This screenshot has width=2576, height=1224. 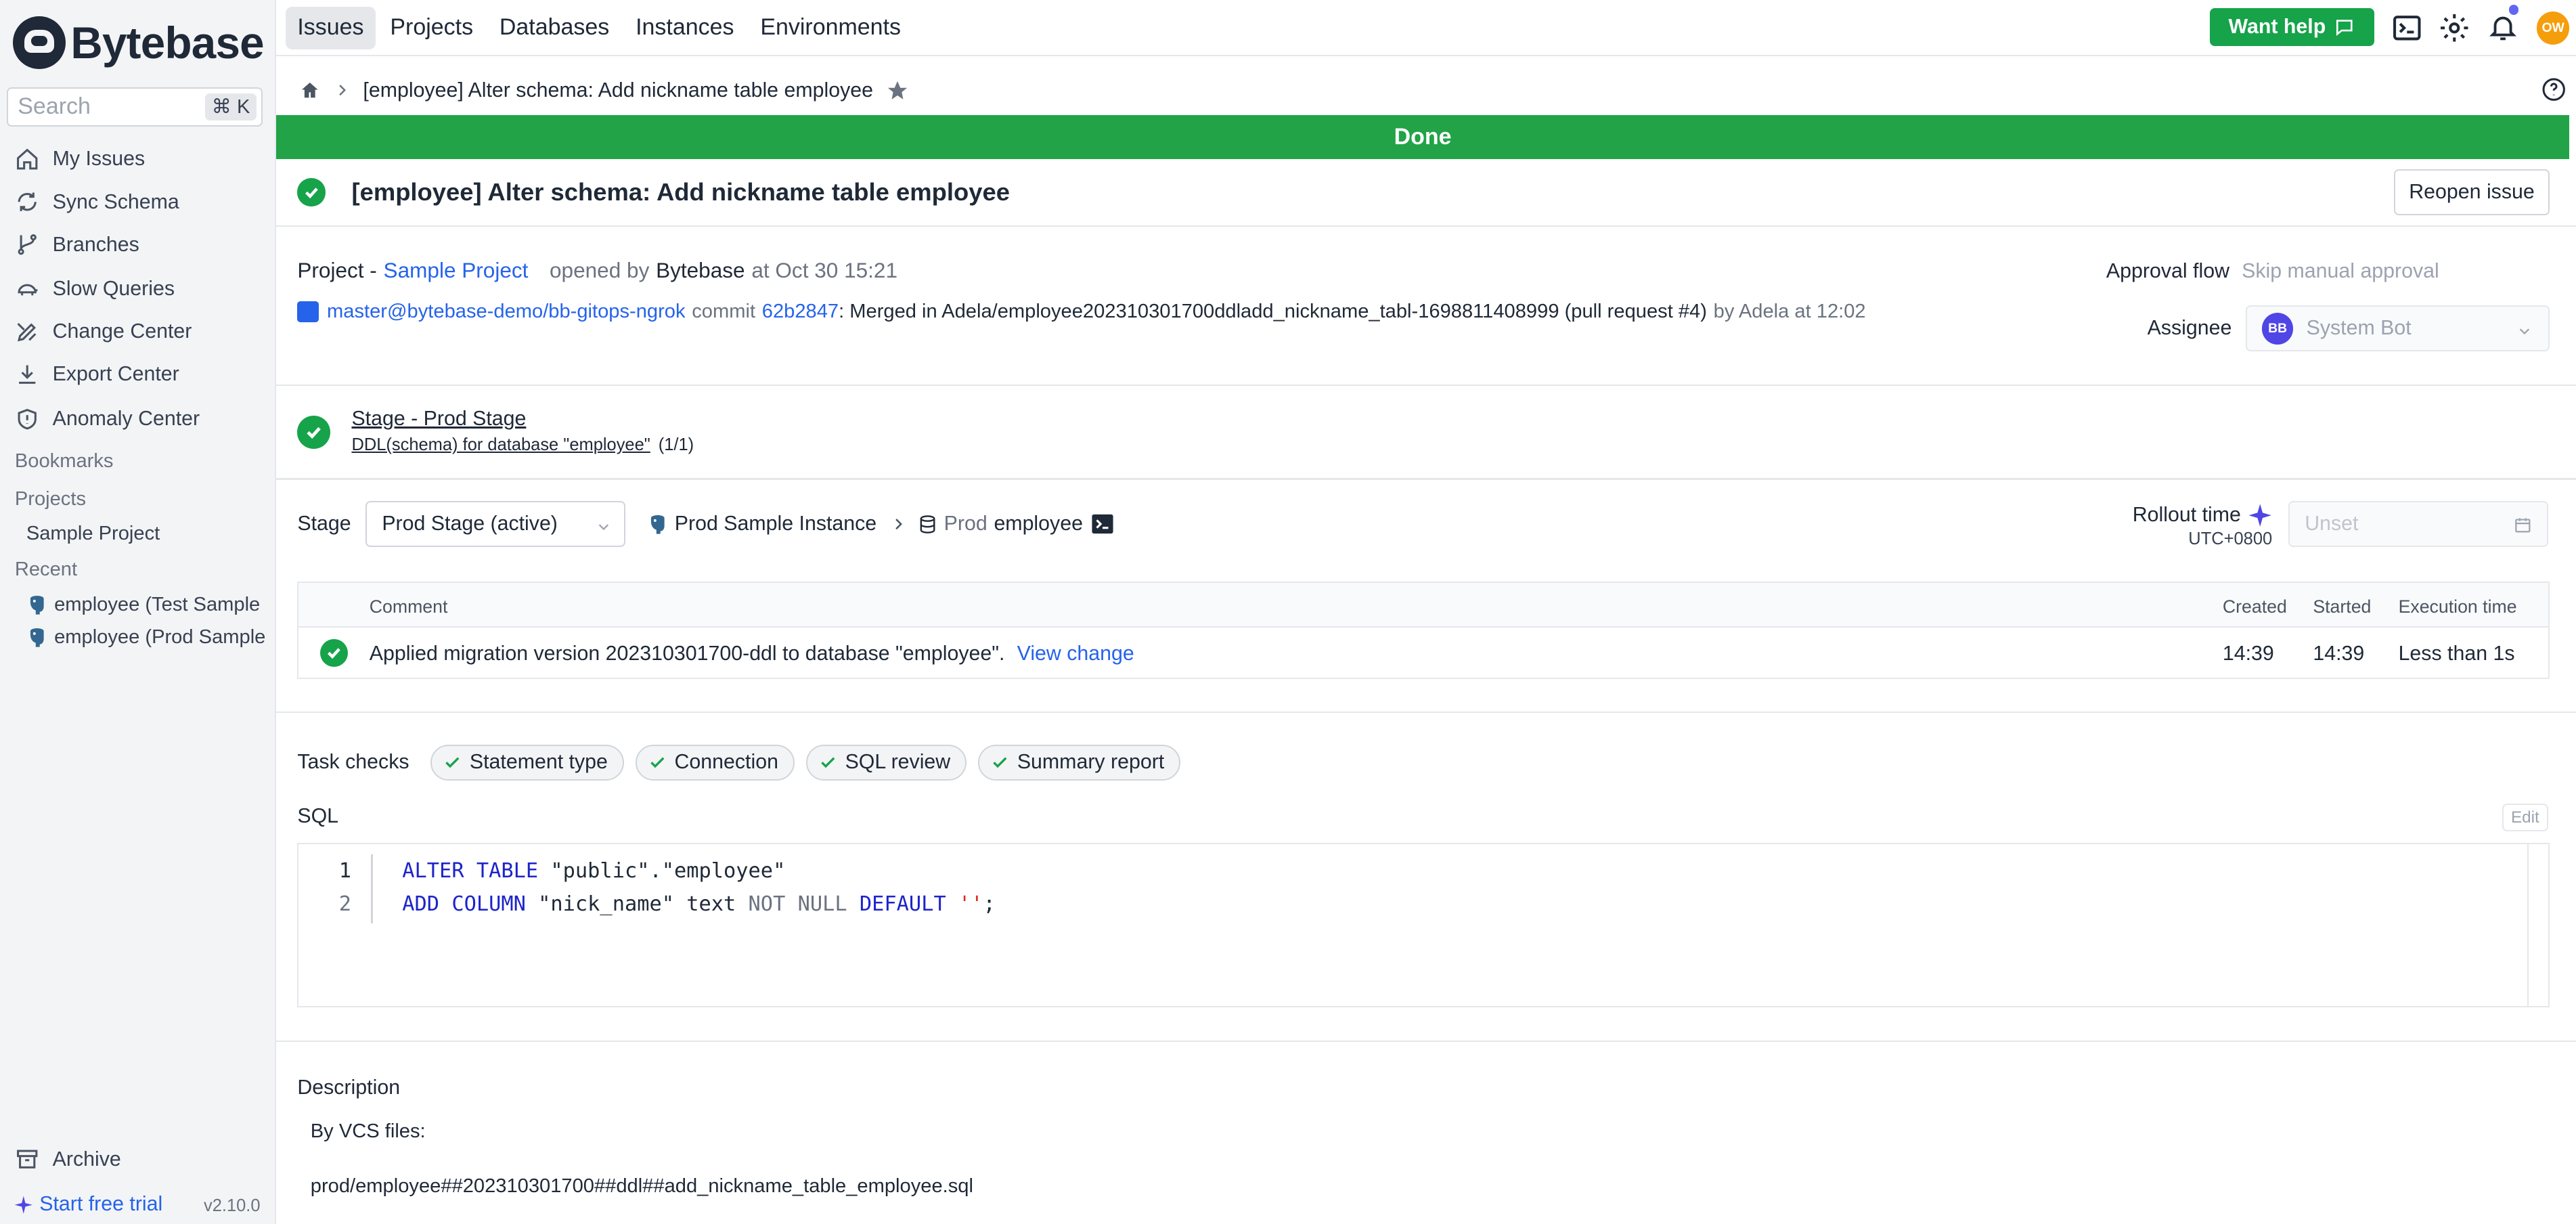 I want to click on sidebar-item-my-issues: My Issues, so click(x=80, y=160).